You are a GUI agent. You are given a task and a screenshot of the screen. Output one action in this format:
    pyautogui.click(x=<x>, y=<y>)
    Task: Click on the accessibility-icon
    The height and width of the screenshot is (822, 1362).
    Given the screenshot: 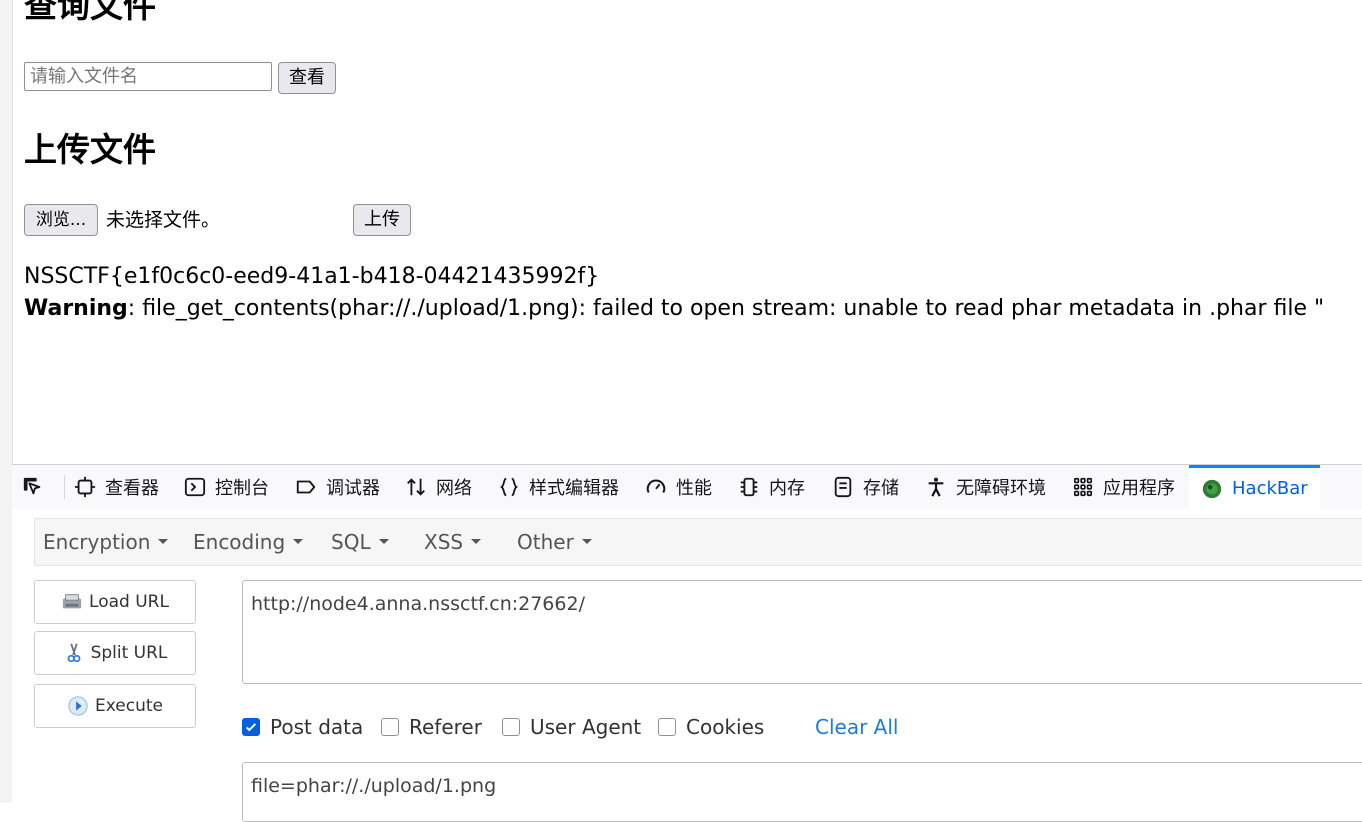 What is the action you would take?
    pyautogui.click(x=936, y=487)
    